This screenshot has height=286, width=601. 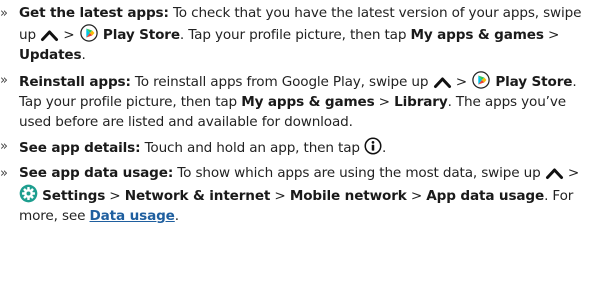 What do you see at coordinates (28, 193) in the screenshot?
I see `settings-gear-icon` at bounding box center [28, 193].